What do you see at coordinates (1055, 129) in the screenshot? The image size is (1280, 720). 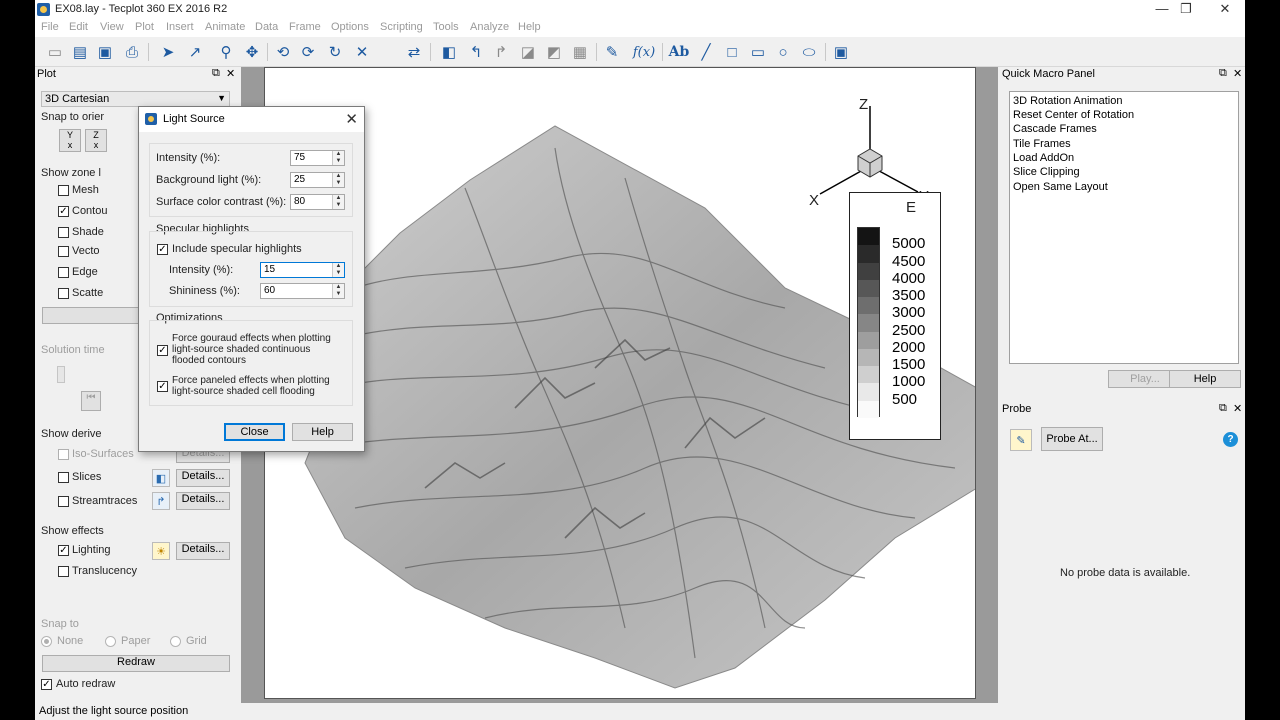 I see `list-item: Cascade Frames` at bounding box center [1055, 129].